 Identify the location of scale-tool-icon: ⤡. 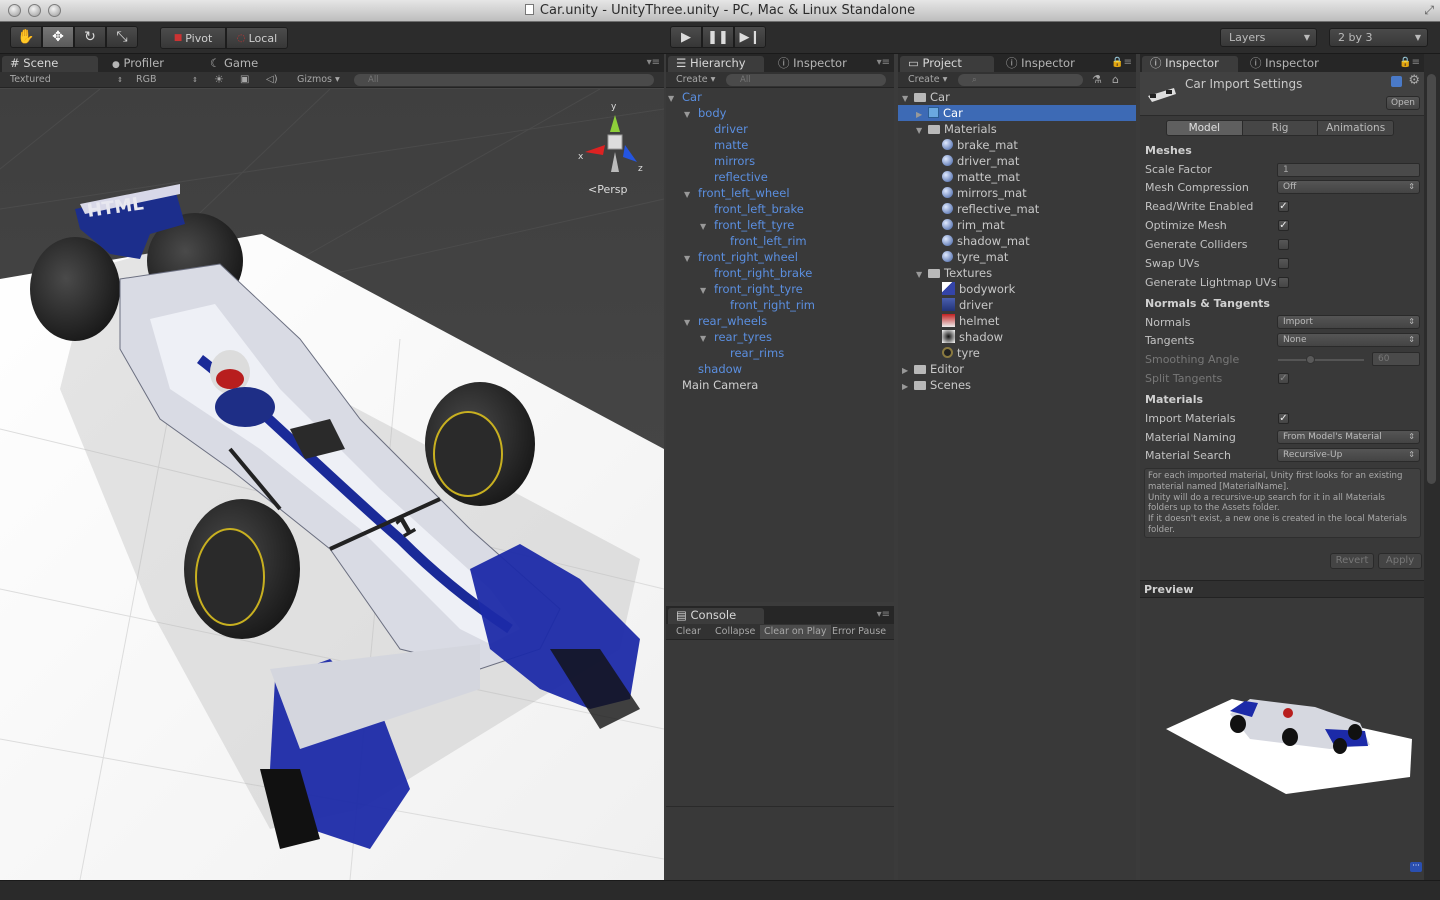
(122, 37).